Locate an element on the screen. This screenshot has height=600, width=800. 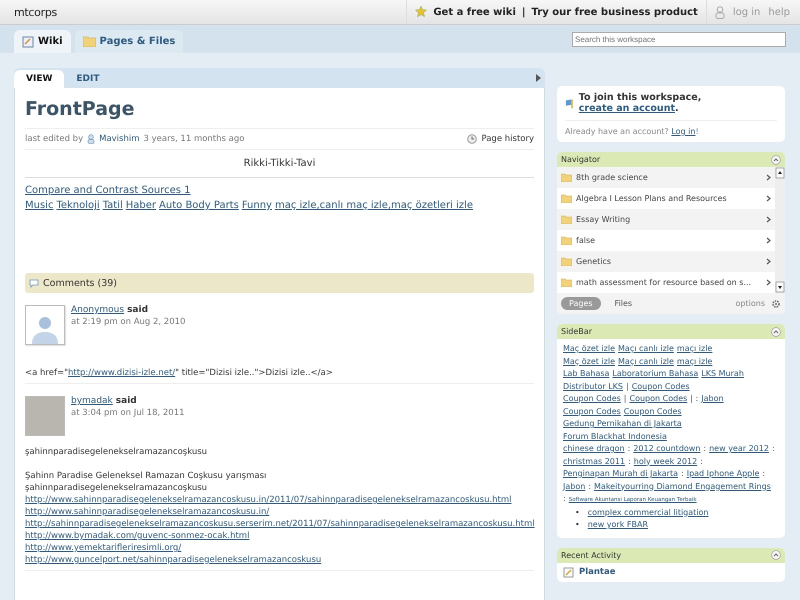
nav-tab: Wiki is located at coordinates (42, 41).